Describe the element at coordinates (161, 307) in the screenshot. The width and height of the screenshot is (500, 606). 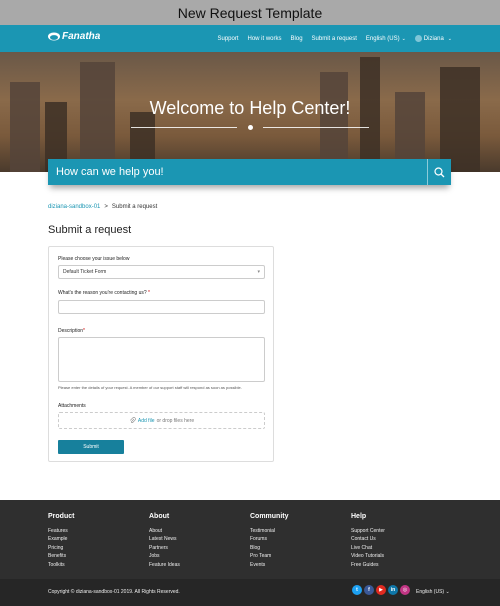
I see `reason-input` at that location.